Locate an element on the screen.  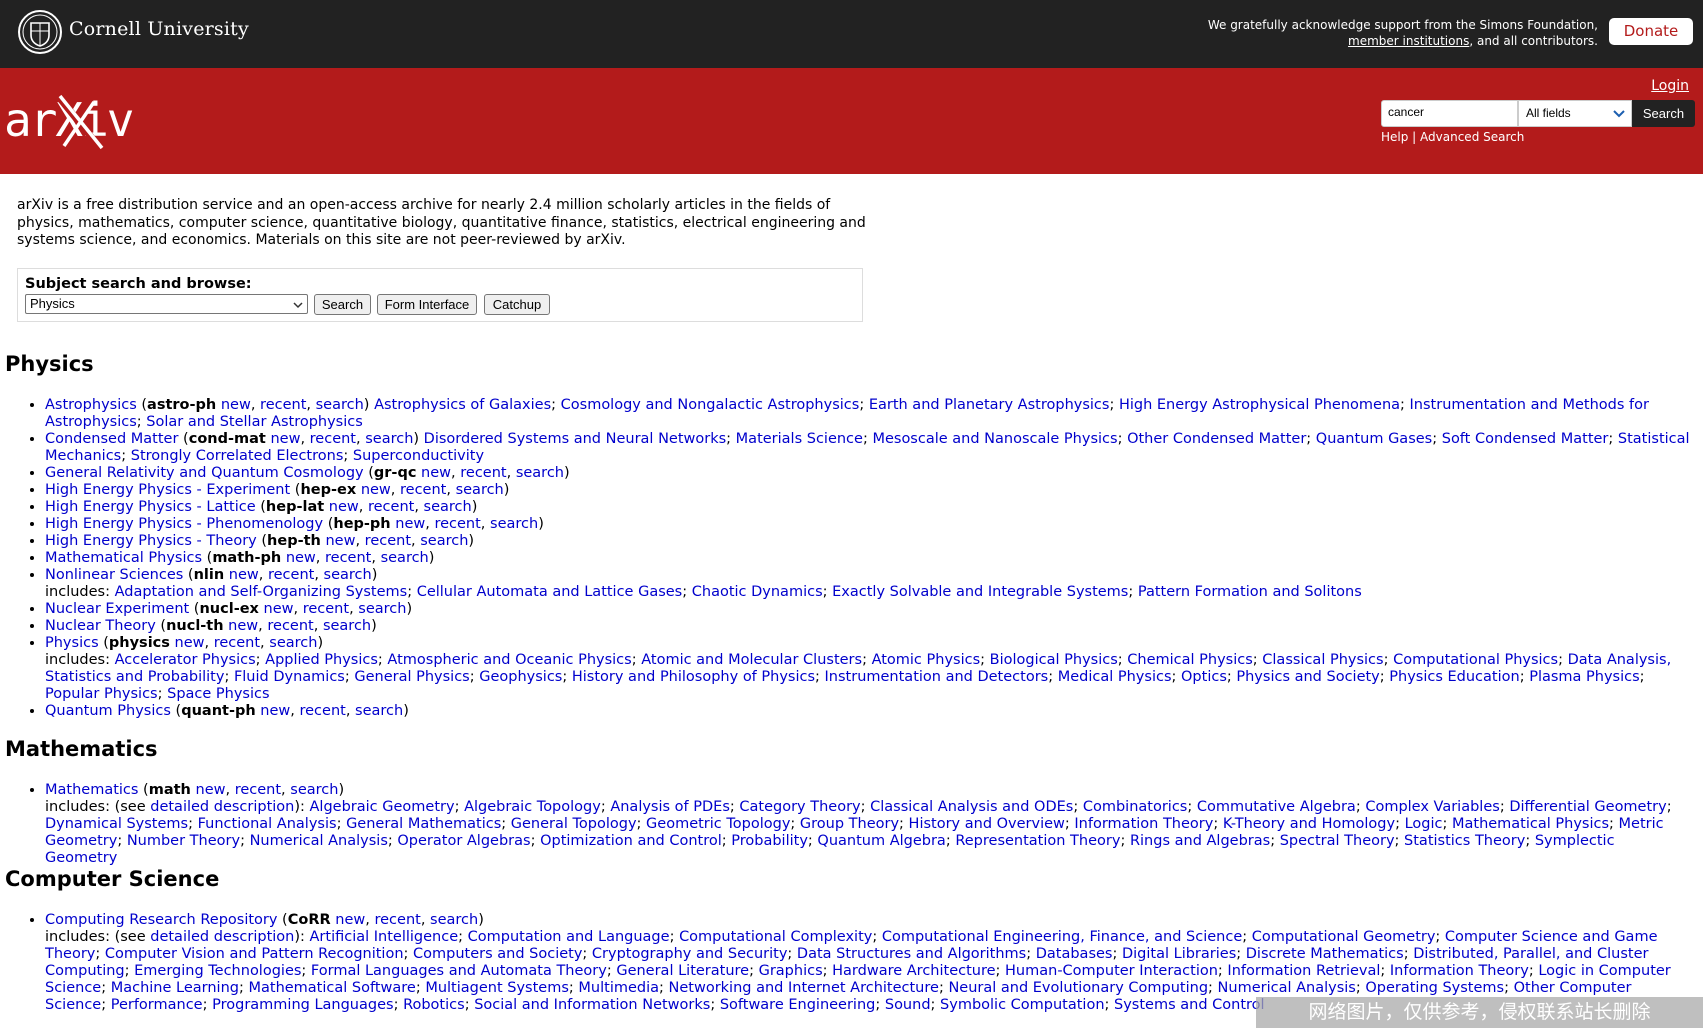
subcategory-link: Hardware Architecture is located at coordinates (913, 971).